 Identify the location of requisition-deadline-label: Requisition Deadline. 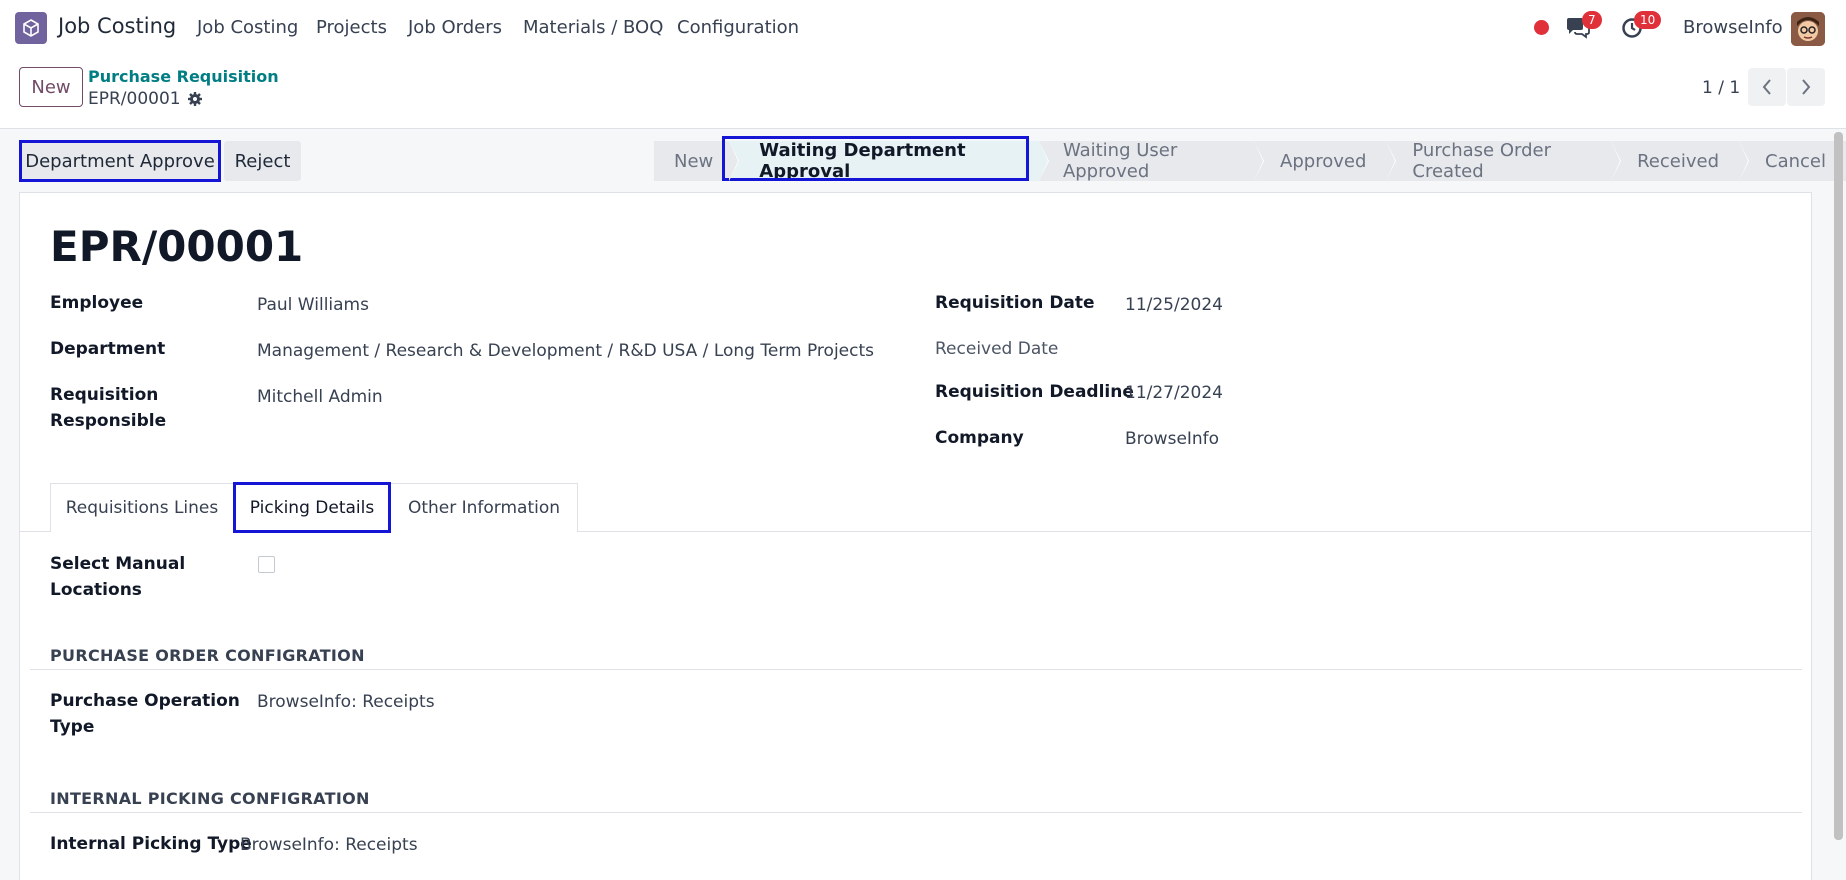
(1034, 392).